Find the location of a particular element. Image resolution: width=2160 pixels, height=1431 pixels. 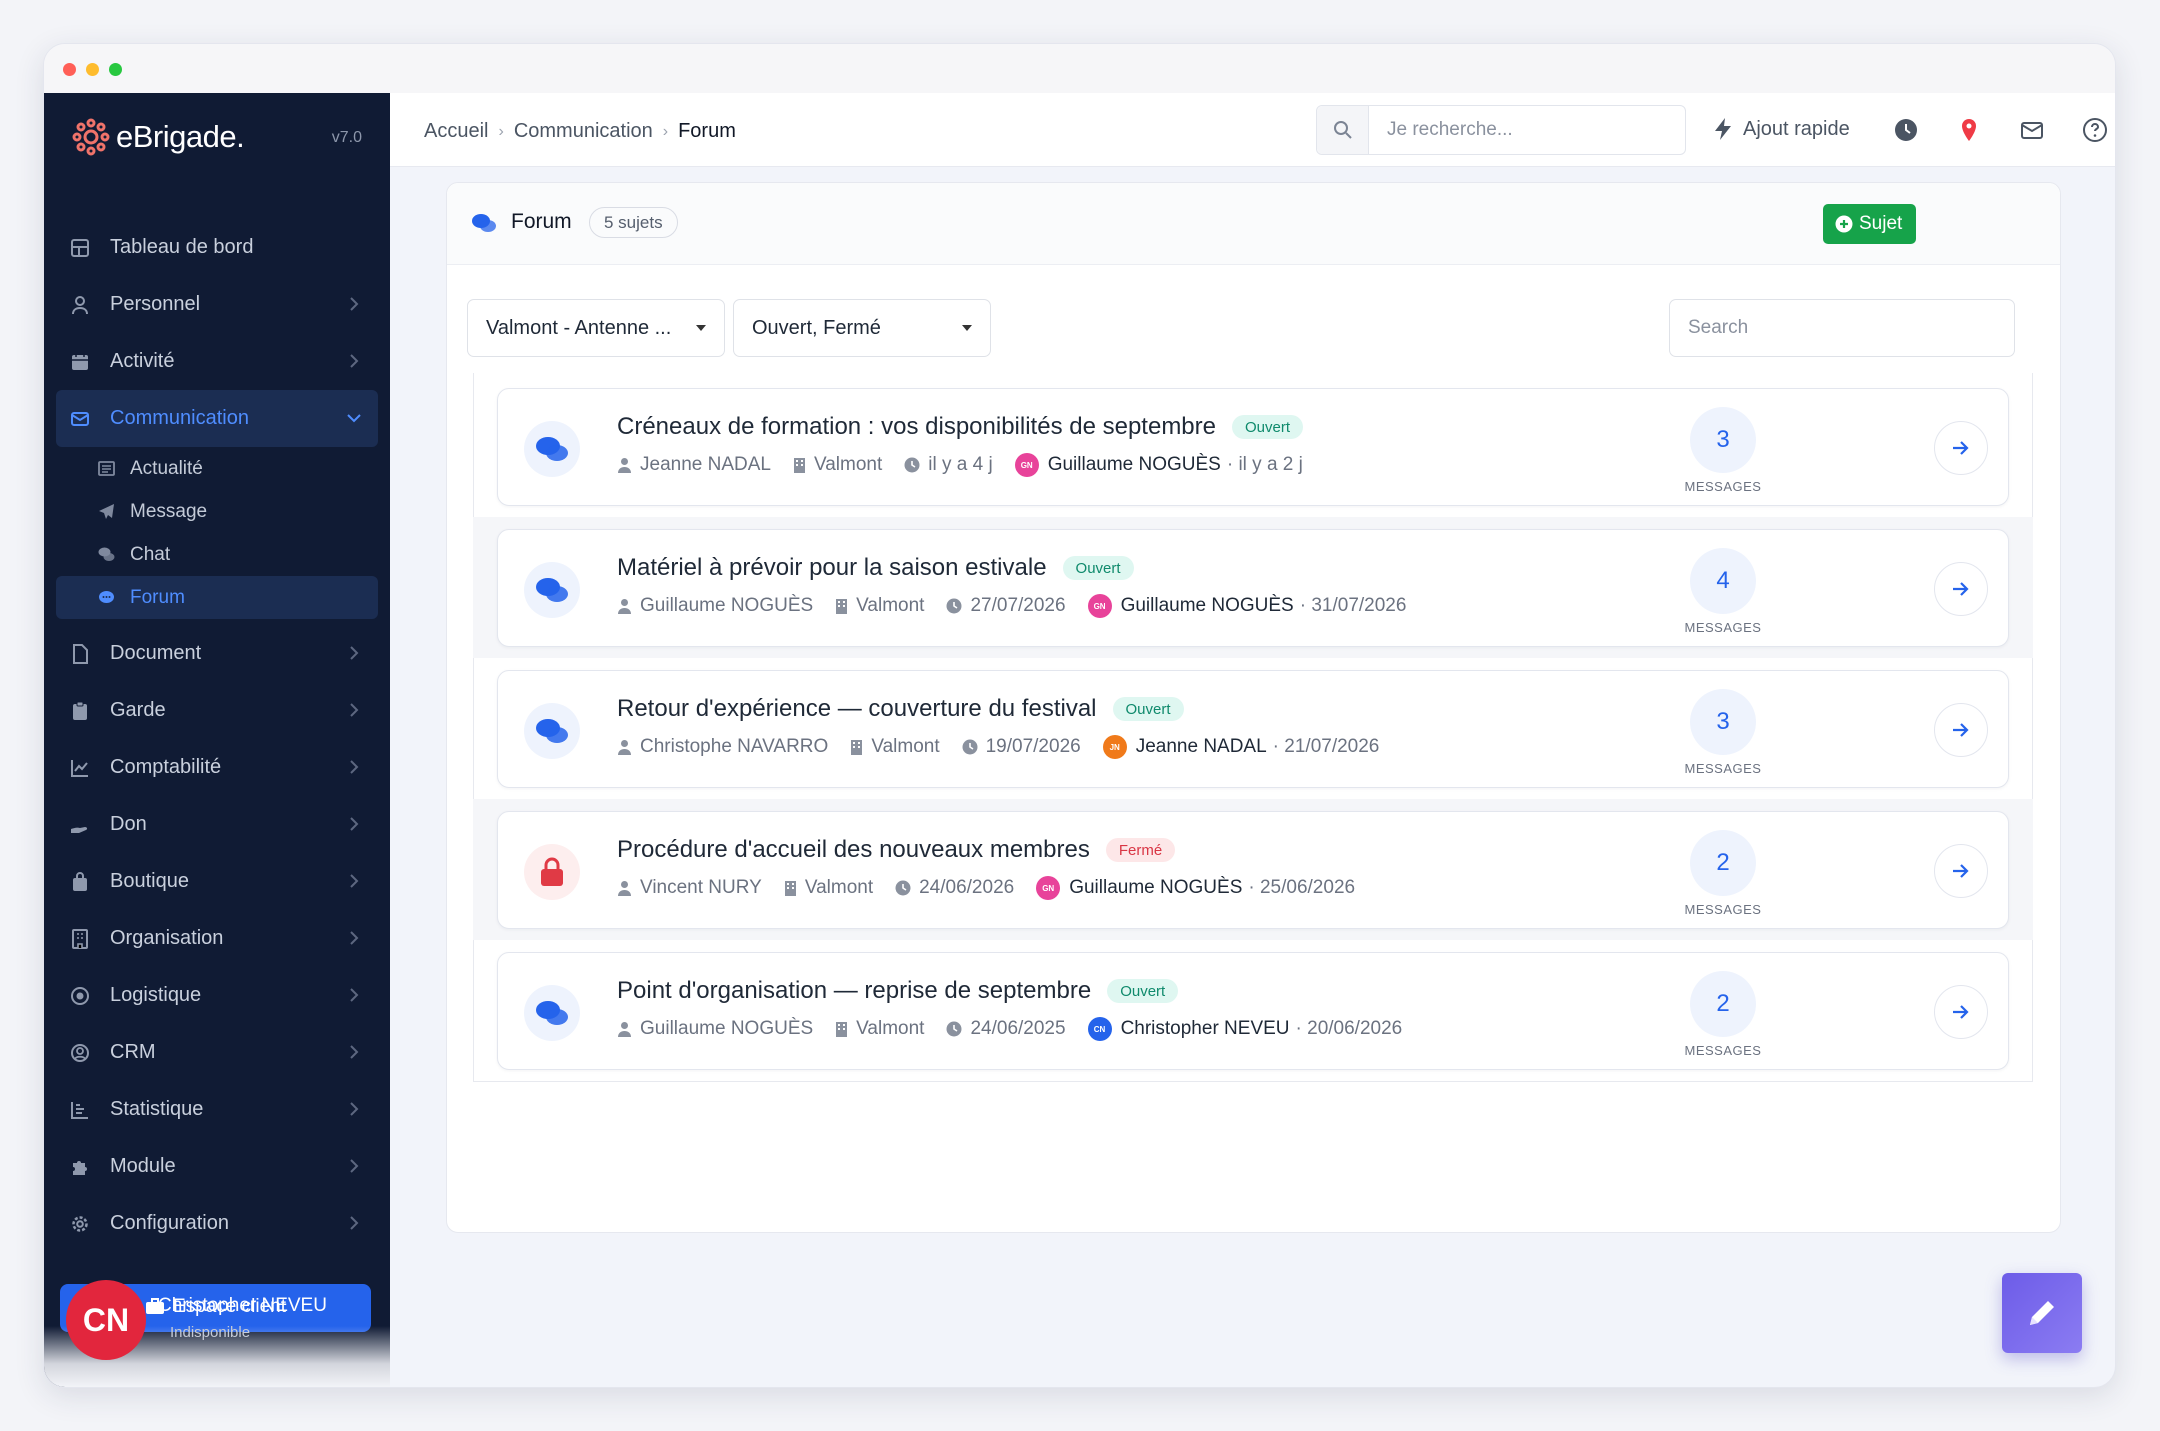

topic-author: Guillaume NOGUÈS is located at coordinates (715, 1029).